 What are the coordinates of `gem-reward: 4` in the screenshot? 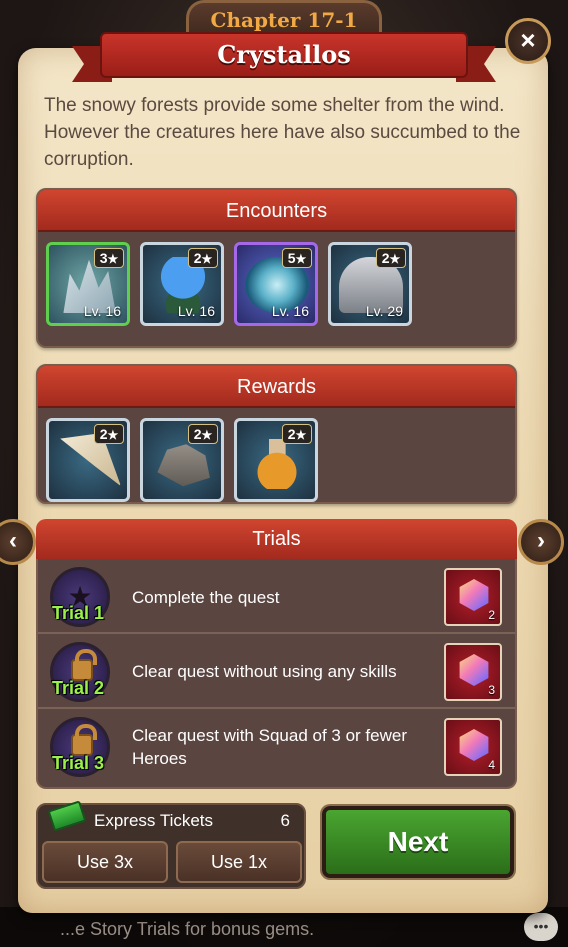 It's located at (473, 747).